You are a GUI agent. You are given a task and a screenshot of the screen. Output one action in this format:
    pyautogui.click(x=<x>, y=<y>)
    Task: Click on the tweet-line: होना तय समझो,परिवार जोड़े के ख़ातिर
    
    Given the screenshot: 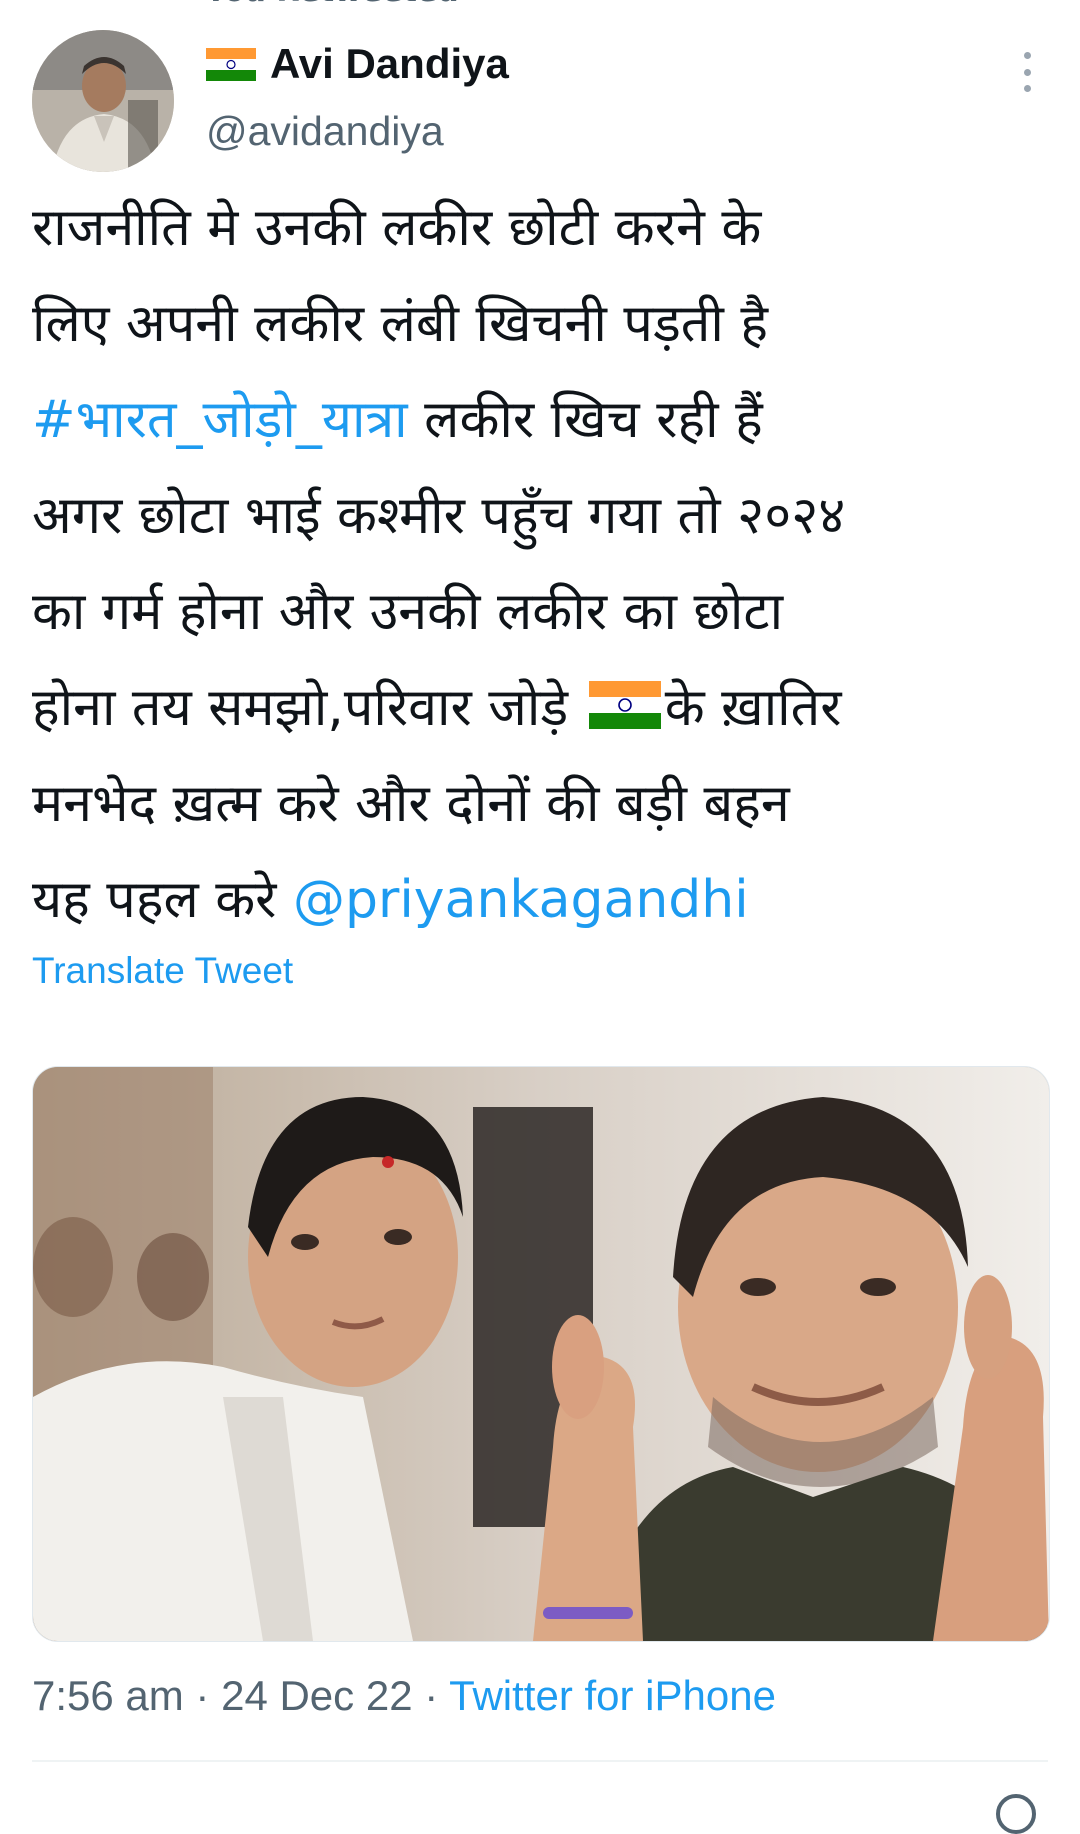 What is the action you would take?
    pyautogui.click(x=542, y=708)
    